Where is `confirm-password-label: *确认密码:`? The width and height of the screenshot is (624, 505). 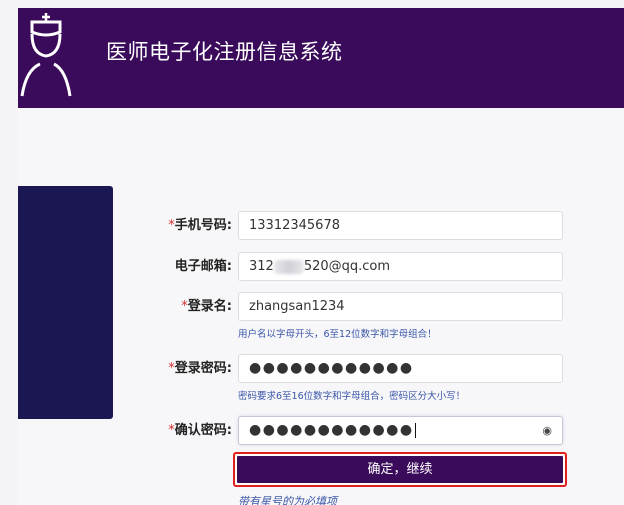
confirm-password-label: *确认密码: is located at coordinates (200, 430).